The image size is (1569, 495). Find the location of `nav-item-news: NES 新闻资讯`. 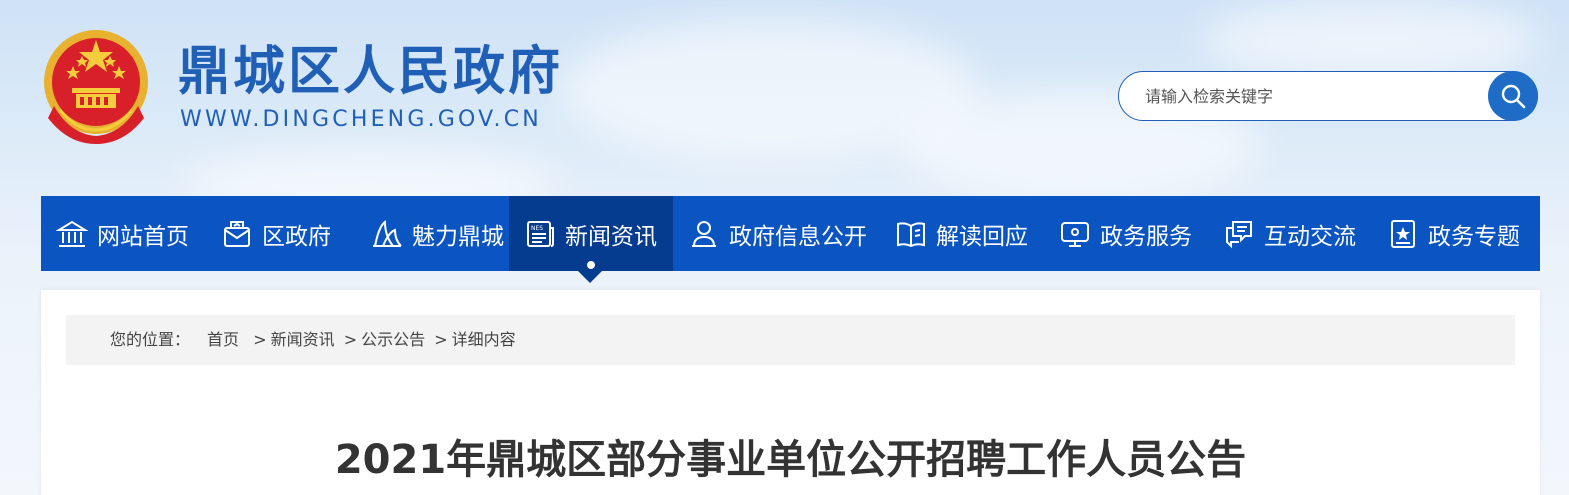

nav-item-news: NES 新闻资讯 is located at coordinates (591, 233).